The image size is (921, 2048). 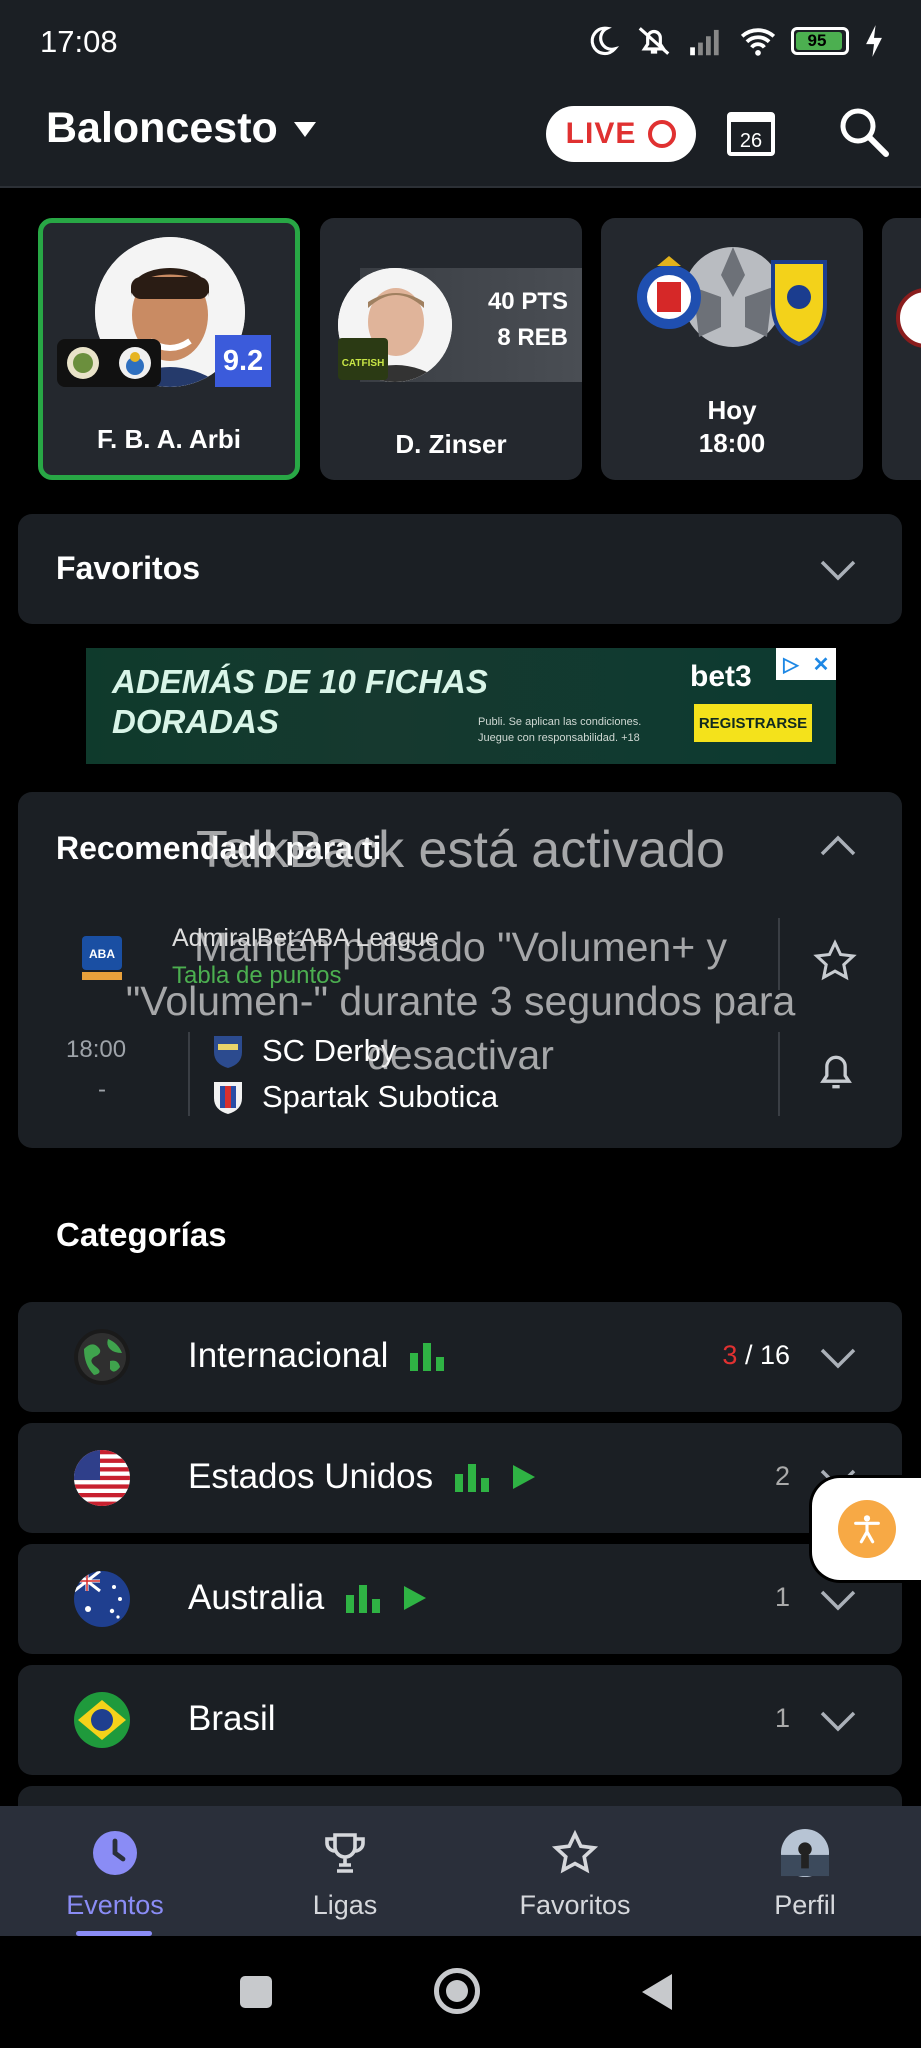 I want to click on featured-match-card: Hoy 18:00, so click(x=732, y=349).